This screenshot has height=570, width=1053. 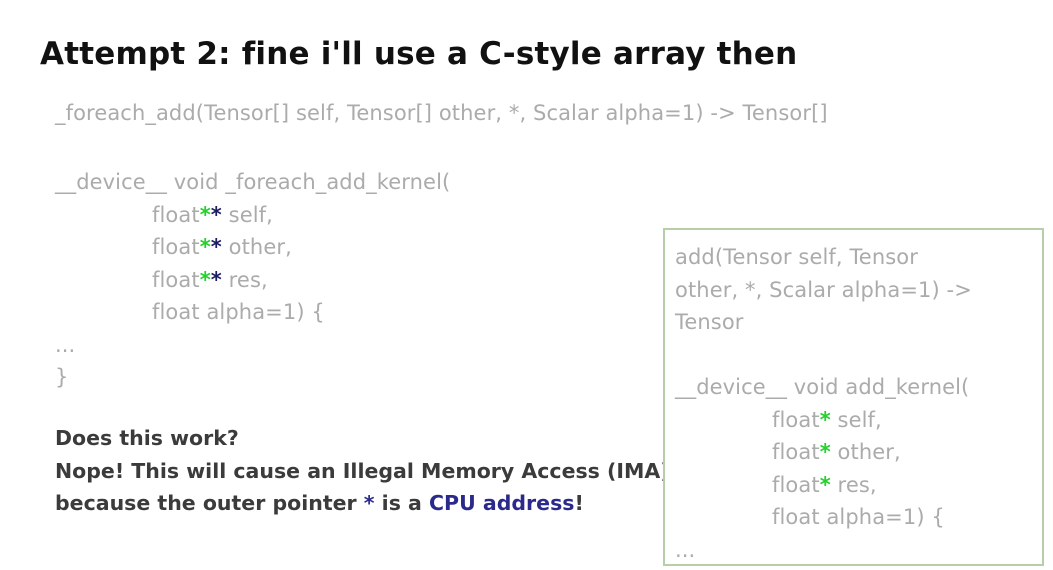 What do you see at coordinates (502, 503) in the screenshot?
I see `cpu-address-highlight: CPU address` at bounding box center [502, 503].